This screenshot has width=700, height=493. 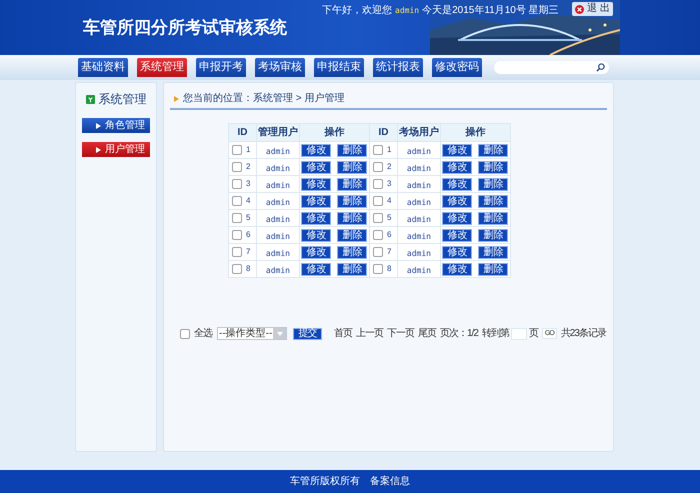 I want to click on nav-tab: 基础资料, so click(x=103, y=67).